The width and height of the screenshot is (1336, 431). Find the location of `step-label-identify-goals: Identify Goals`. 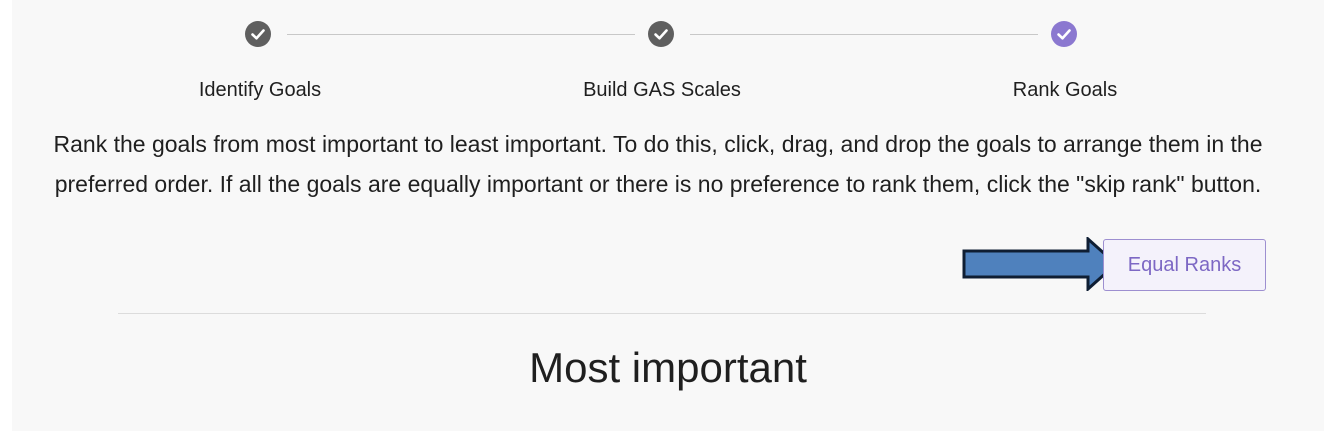

step-label-identify-goals: Identify Goals is located at coordinates (260, 90).